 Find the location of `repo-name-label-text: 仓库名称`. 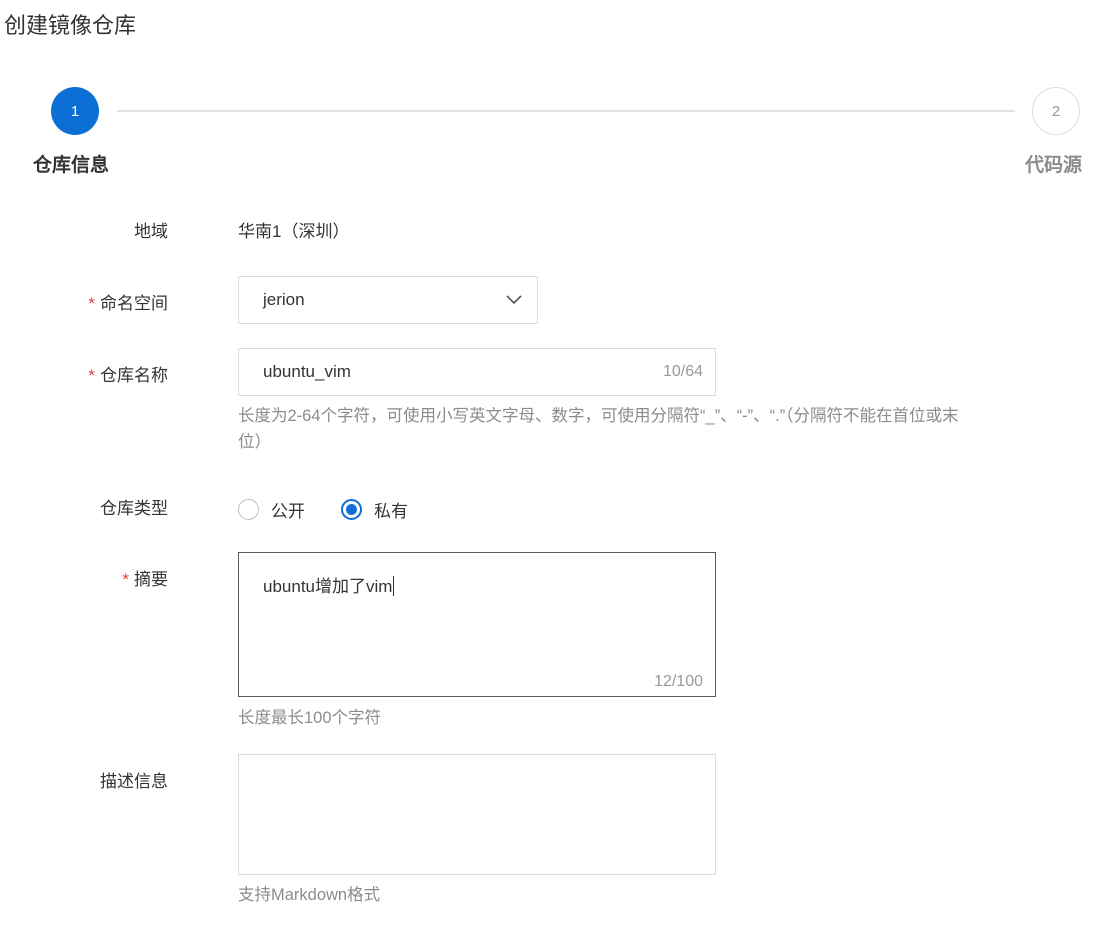

repo-name-label-text: 仓库名称 is located at coordinates (134, 375).